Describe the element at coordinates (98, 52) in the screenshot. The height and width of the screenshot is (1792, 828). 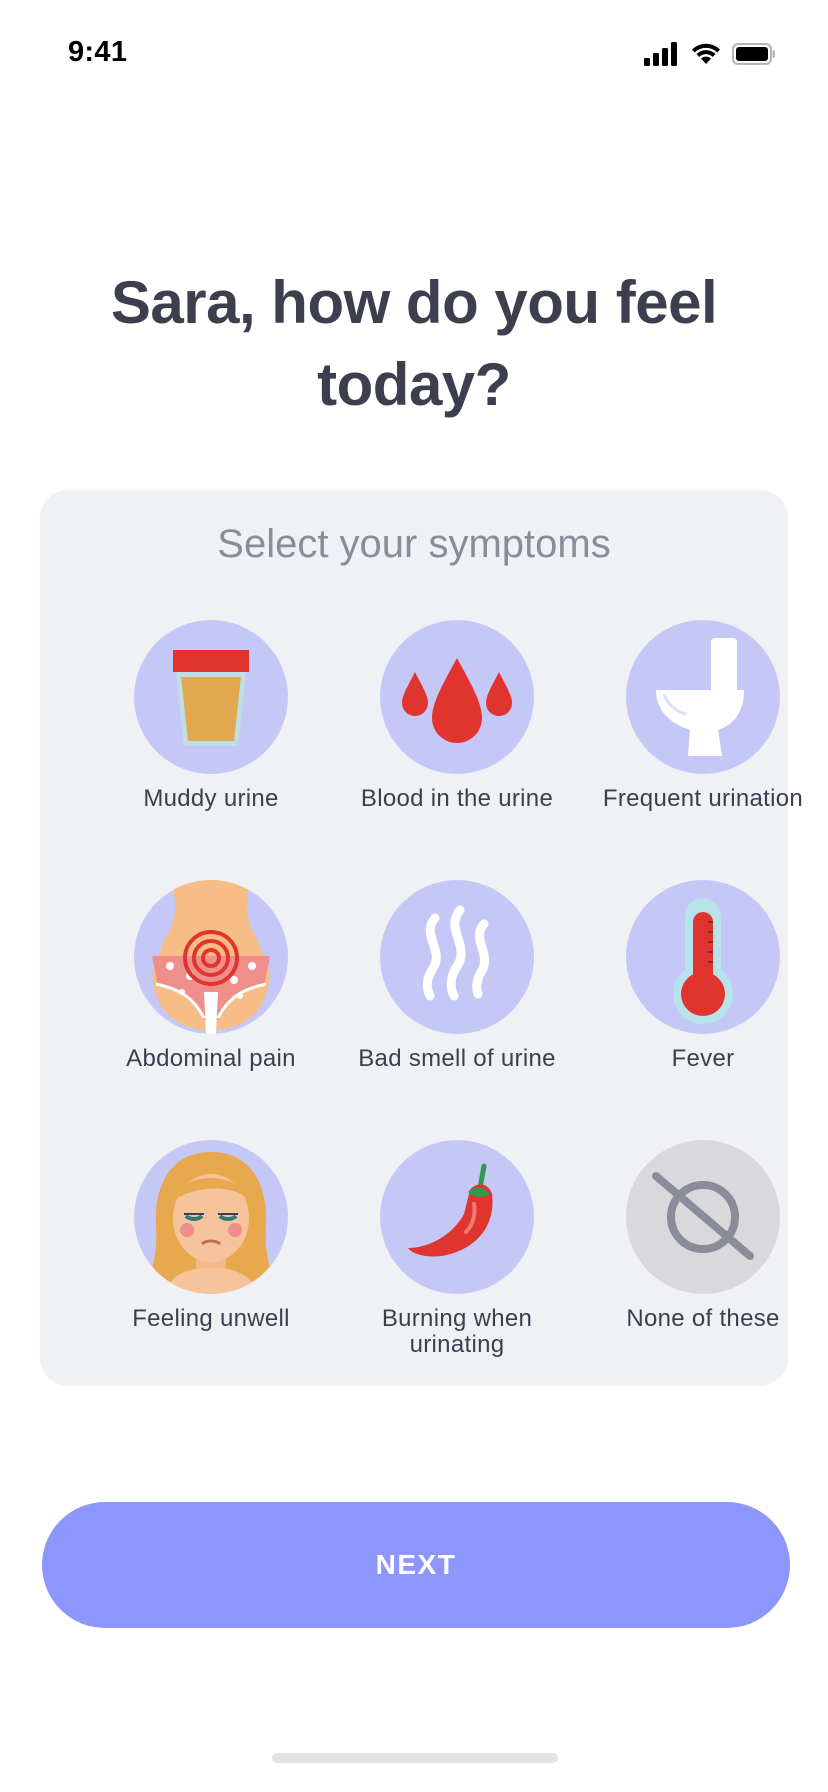
I see `status-time: 9:41` at that location.